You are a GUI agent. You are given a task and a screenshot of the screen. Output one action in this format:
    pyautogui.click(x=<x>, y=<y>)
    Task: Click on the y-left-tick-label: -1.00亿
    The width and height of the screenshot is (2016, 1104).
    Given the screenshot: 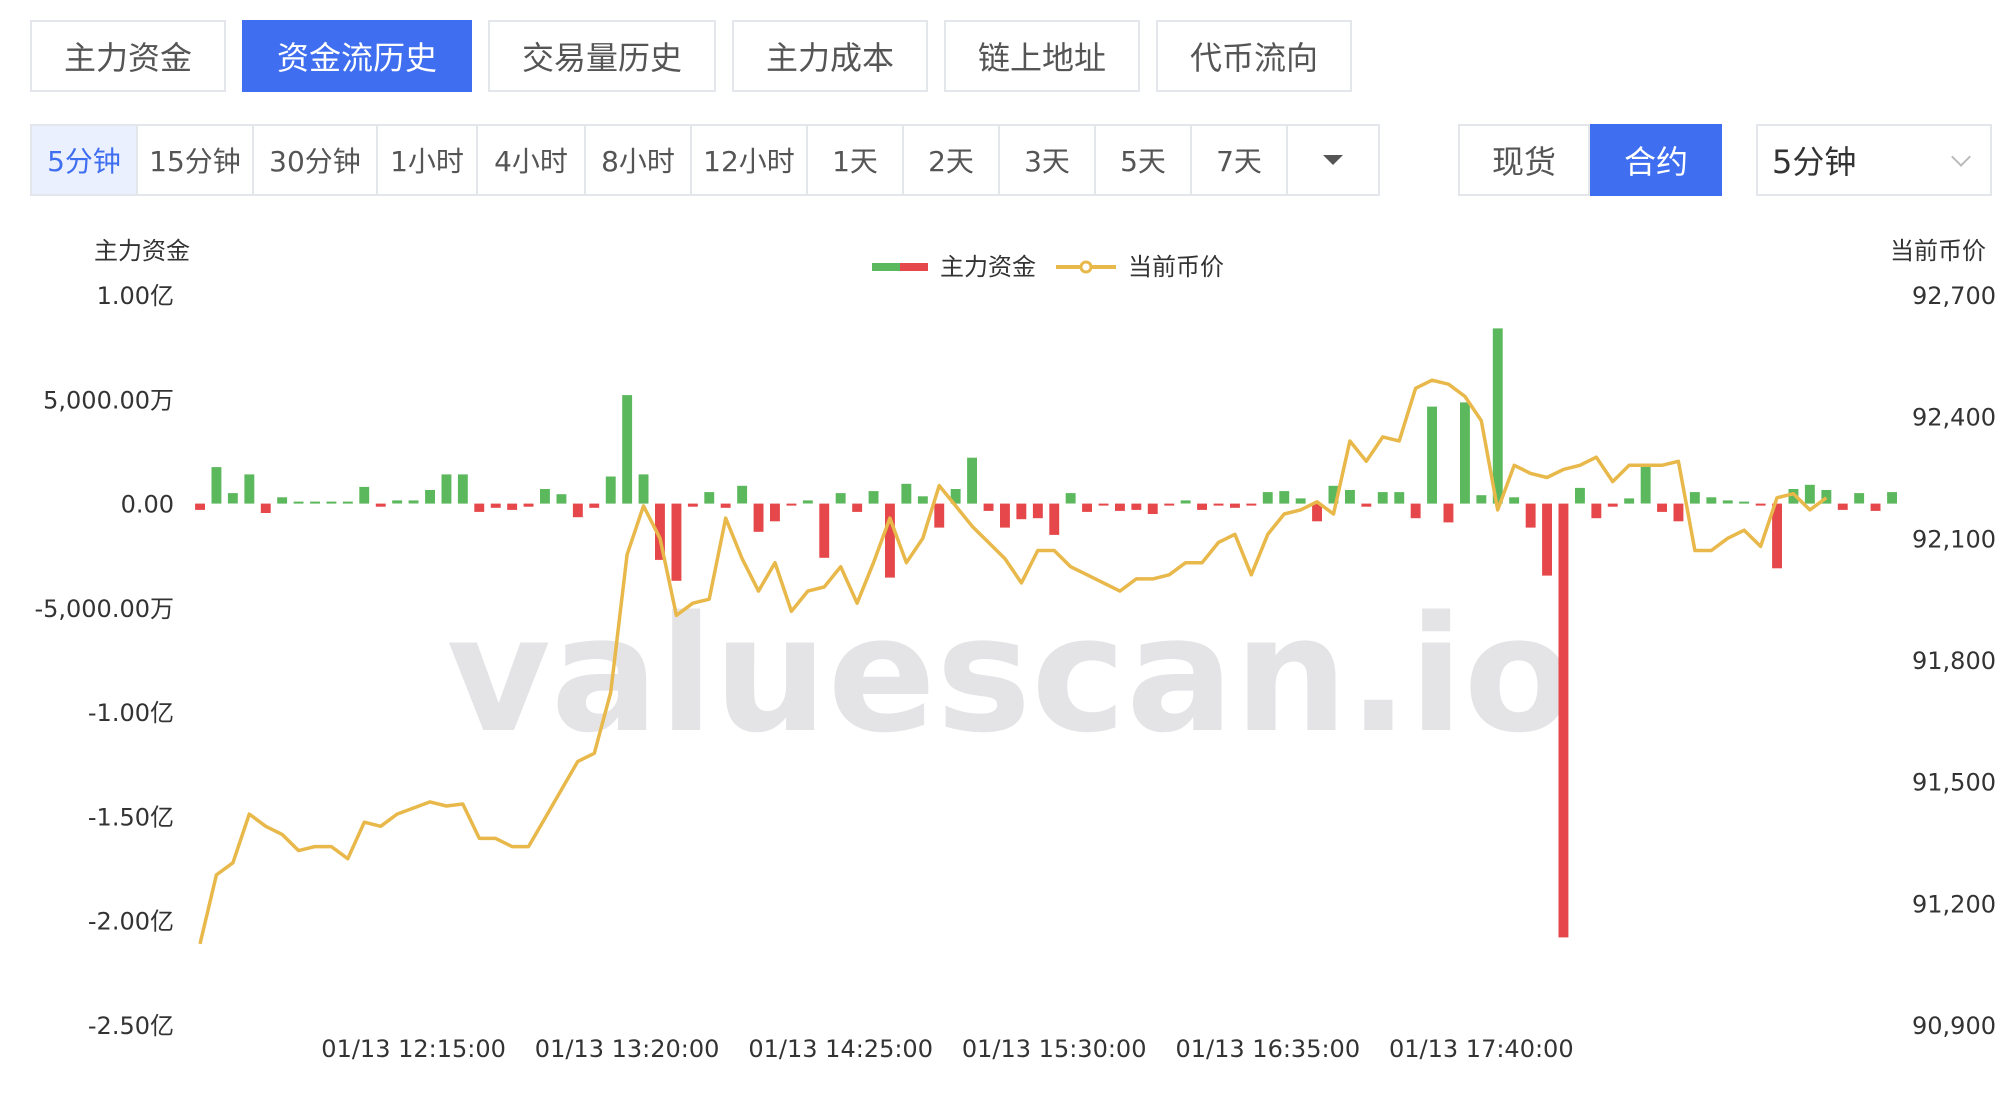 What is the action you would take?
    pyautogui.click(x=131, y=713)
    